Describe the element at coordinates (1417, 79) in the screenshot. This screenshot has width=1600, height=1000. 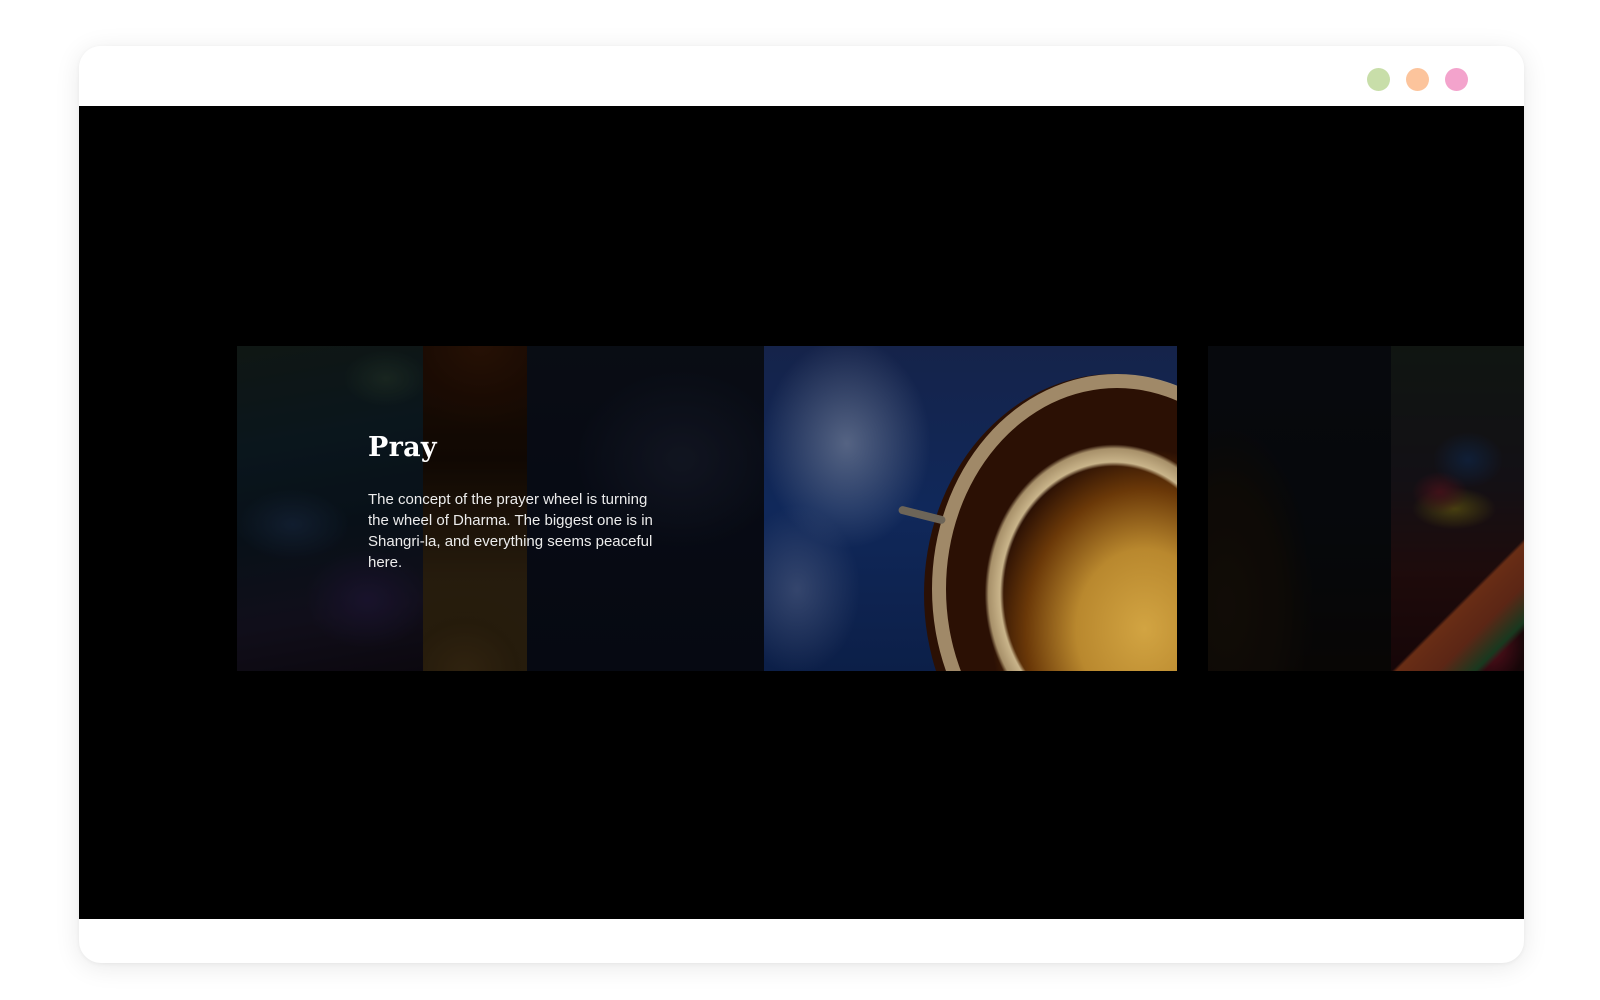
I see `window-control-orange` at that location.